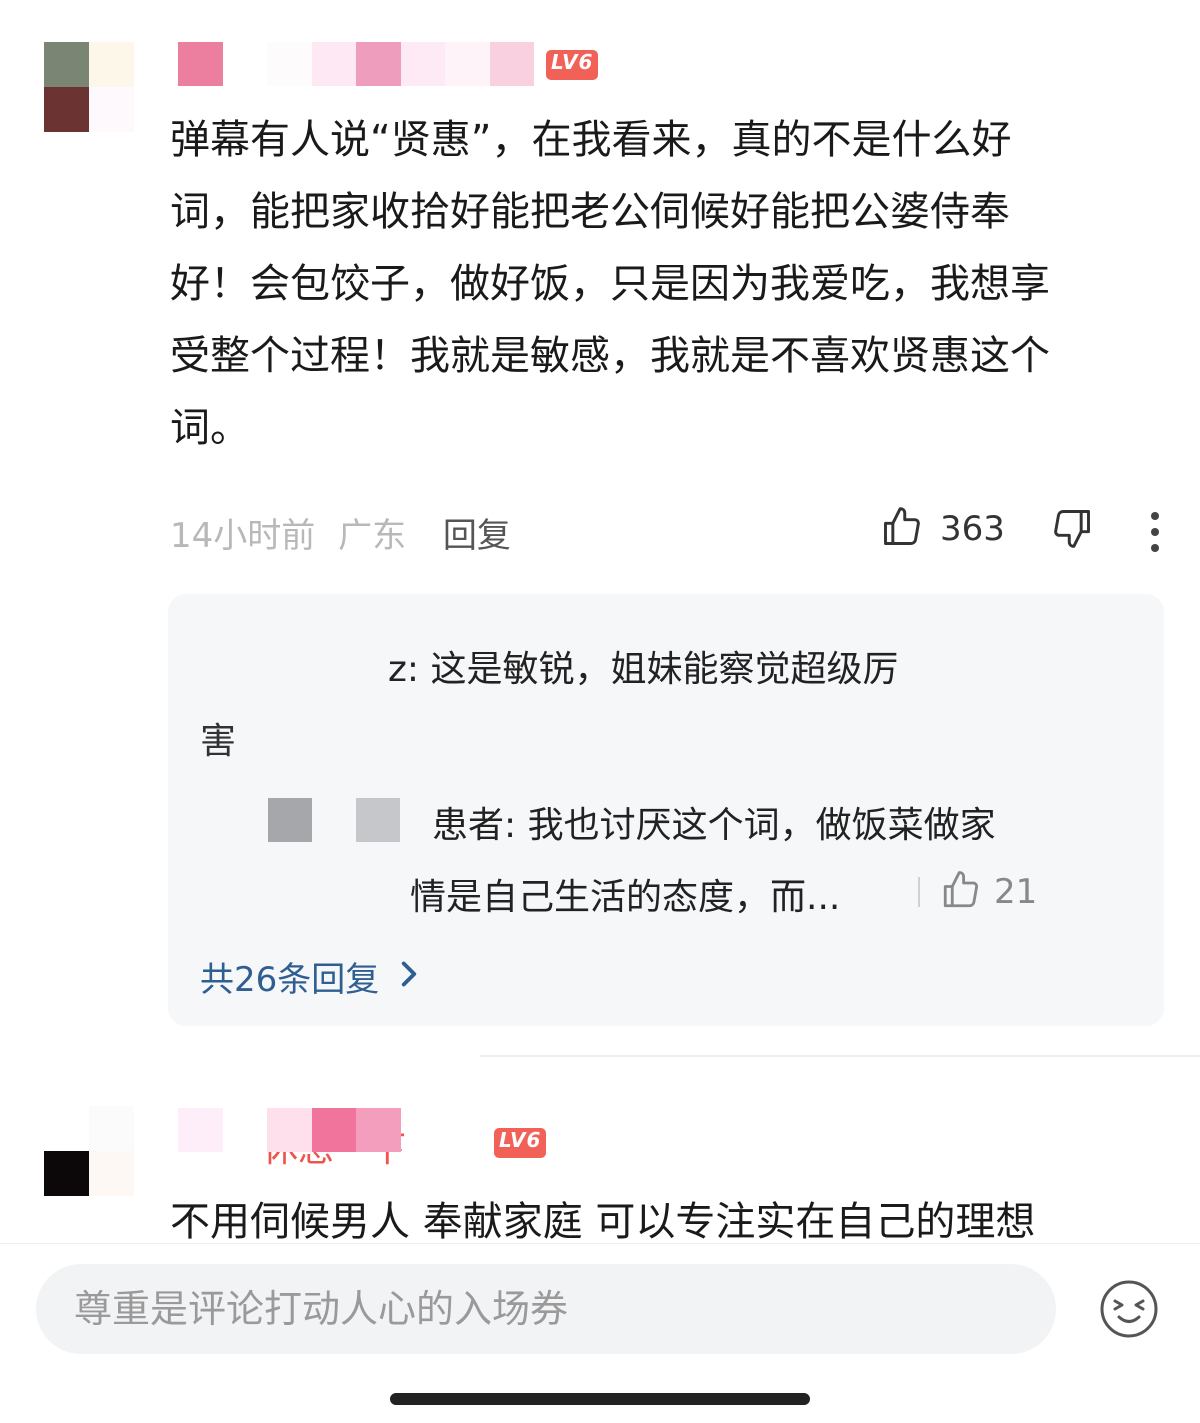 This screenshot has width=1200, height=1423. What do you see at coordinates (335, 820) in the screenshot?
I see `reply-username` at bounding box center [335, 820].